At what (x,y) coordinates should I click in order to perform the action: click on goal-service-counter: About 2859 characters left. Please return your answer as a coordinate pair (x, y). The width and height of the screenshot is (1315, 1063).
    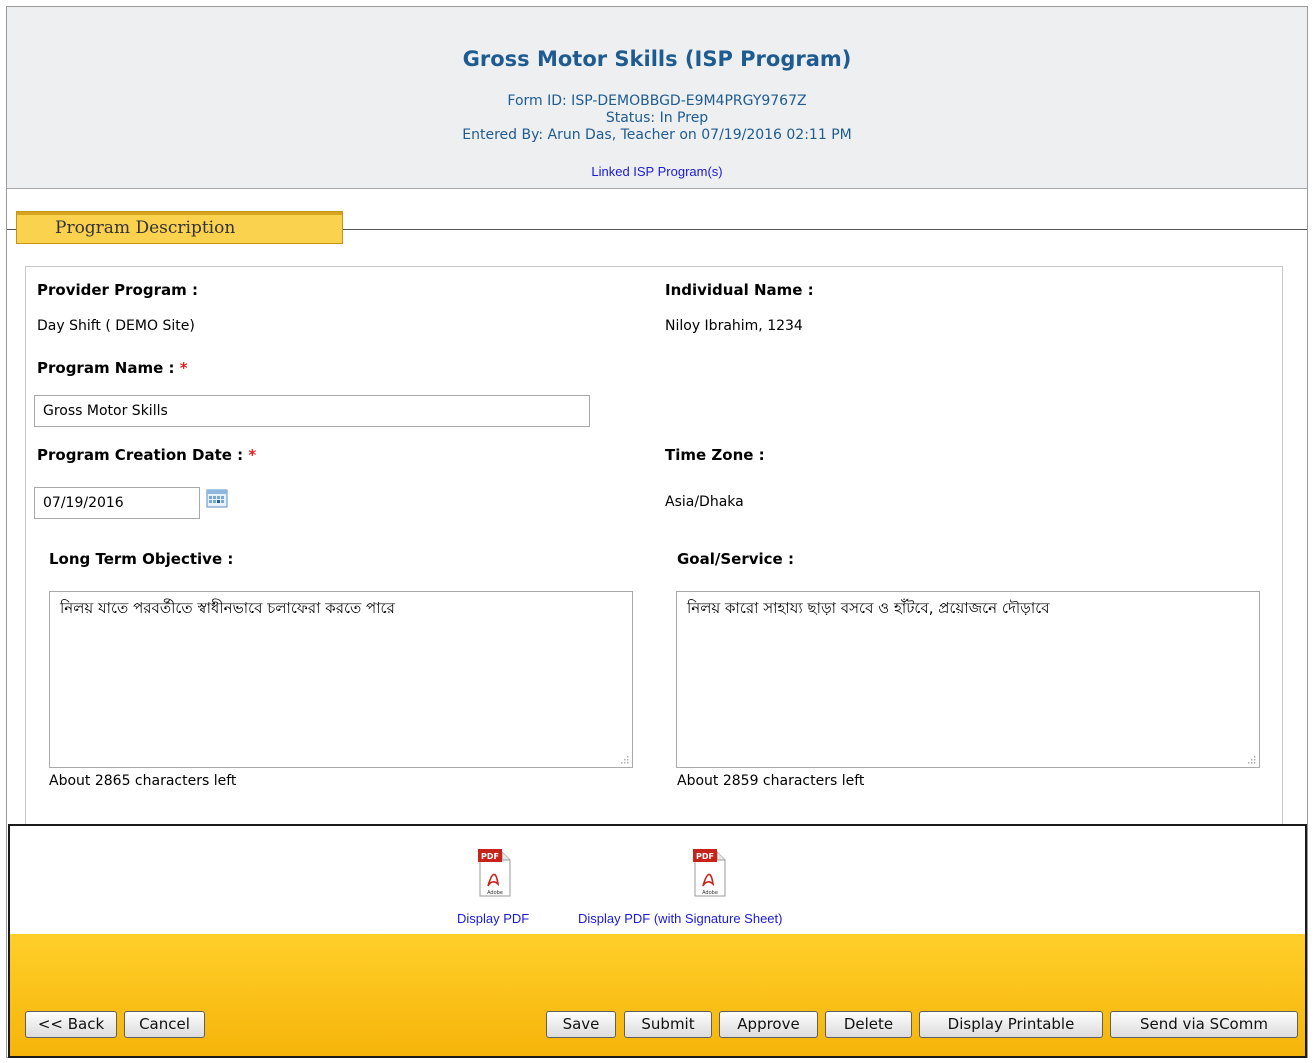
    Looking at the image, I should click on (771, 781).